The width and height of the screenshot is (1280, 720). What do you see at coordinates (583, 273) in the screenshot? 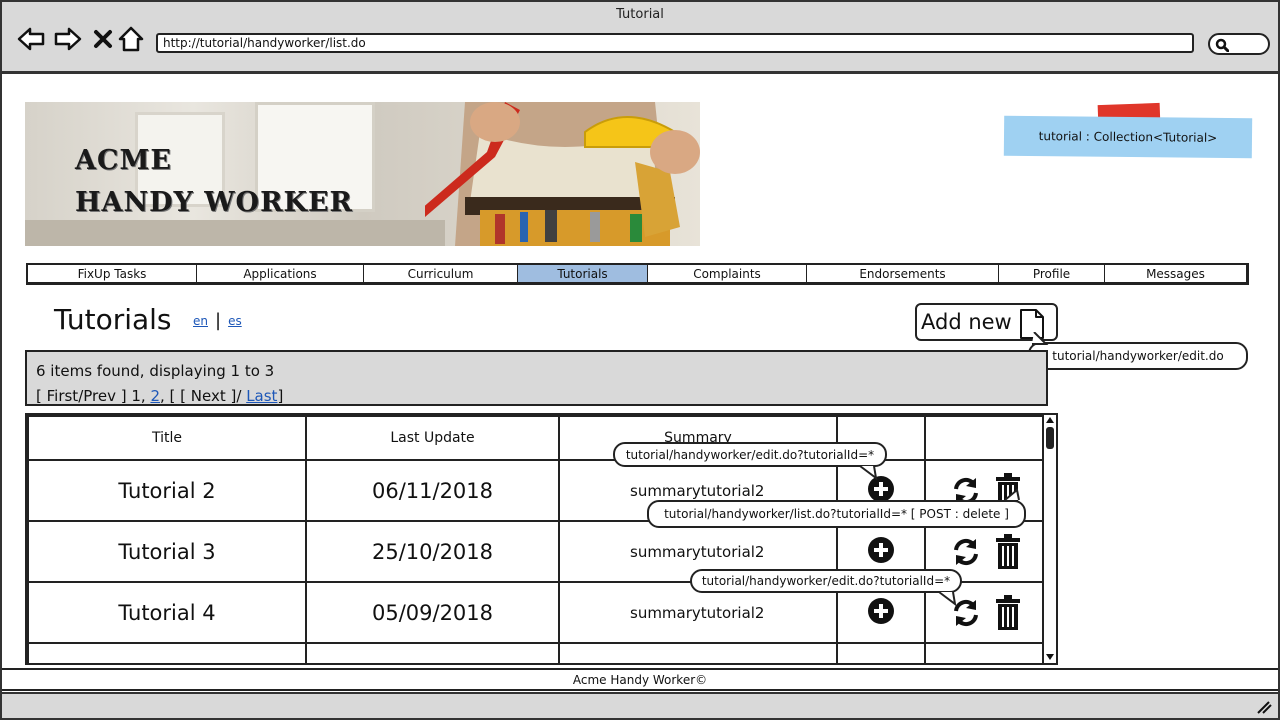
I see `tab-tutorials: Tutorials` at bounding box center [583, 273].